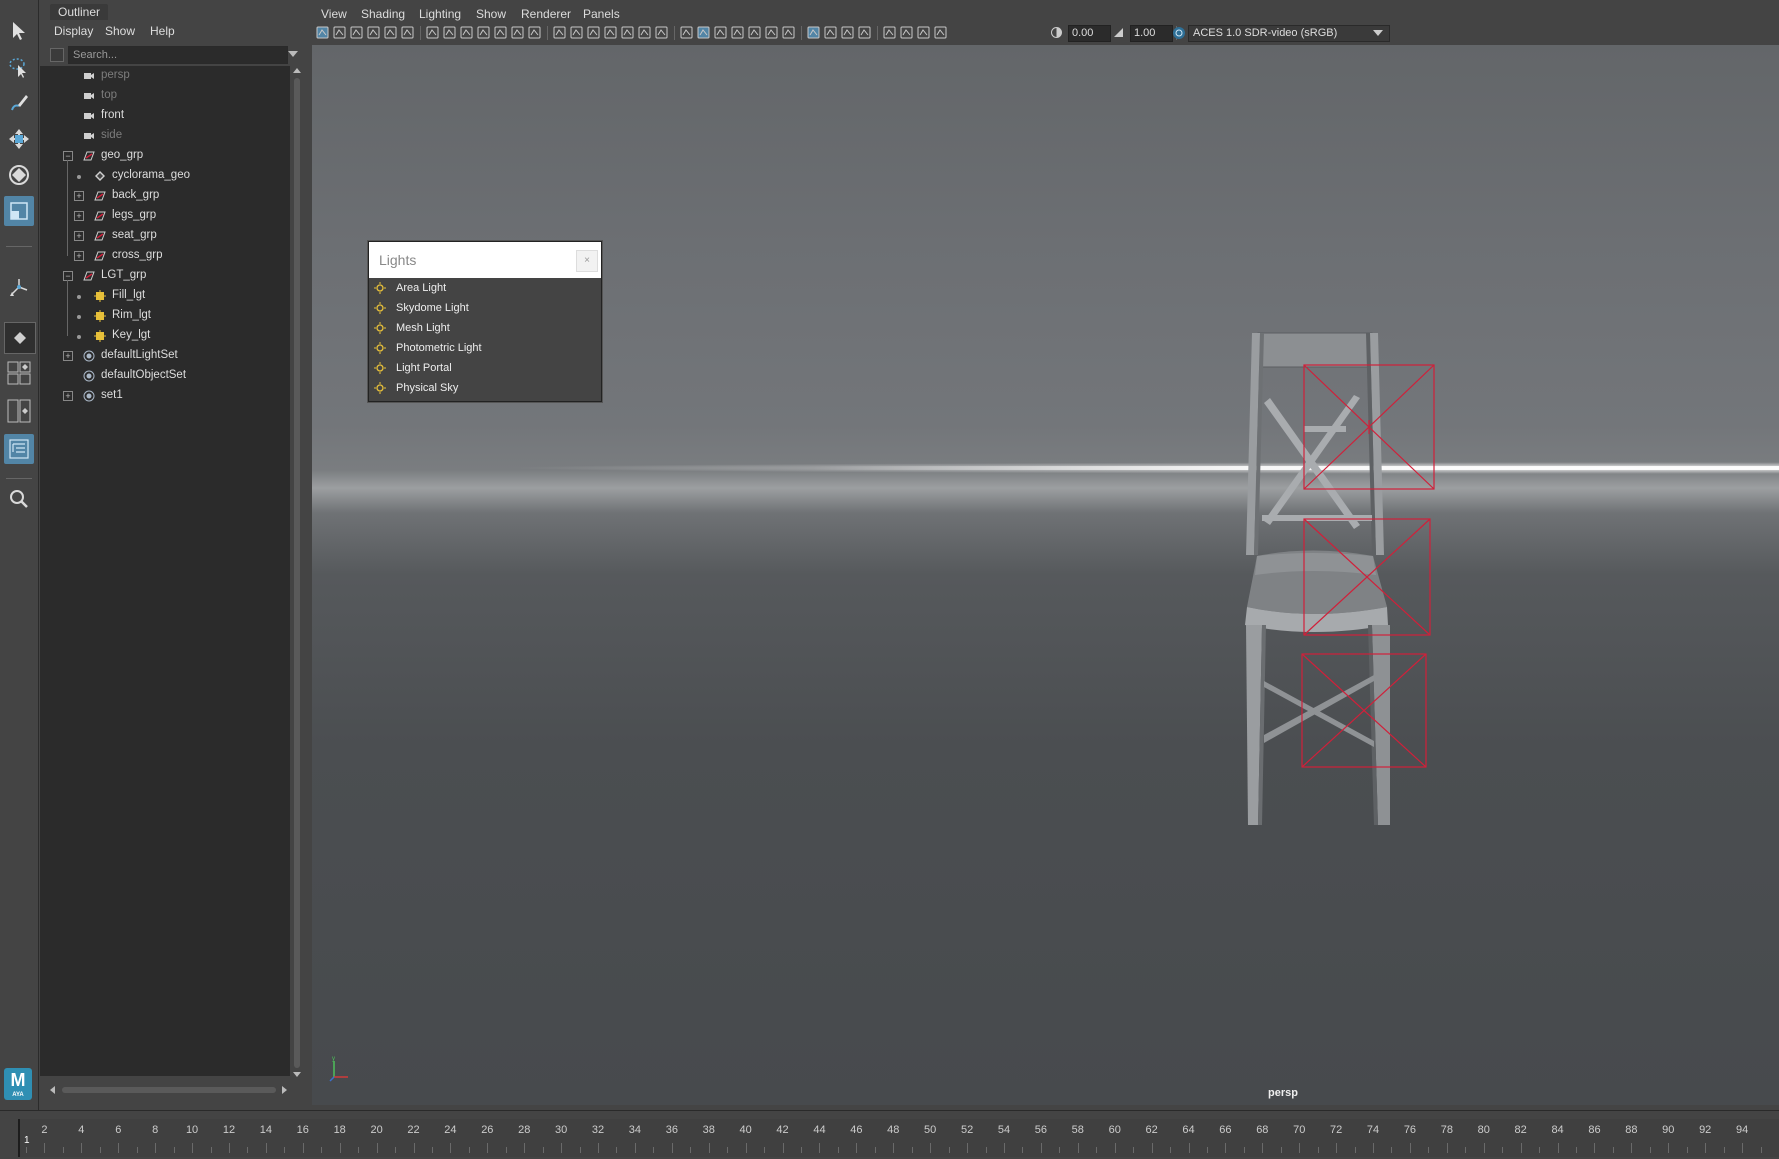  What do you see at coordinates (57, 55) in the screenshot?
I see `search-filter-icon` at bounding box center [57, 55].